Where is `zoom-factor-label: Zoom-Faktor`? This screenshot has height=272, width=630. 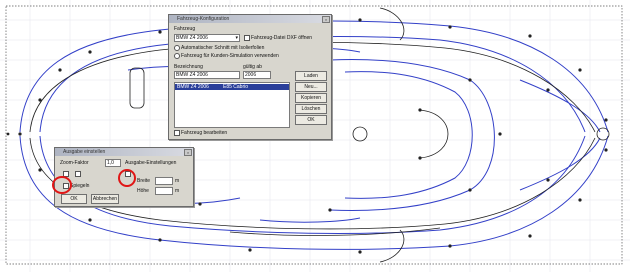 zoom-factor-label: Zoom-Faktor is located at coordinates (74, 163).